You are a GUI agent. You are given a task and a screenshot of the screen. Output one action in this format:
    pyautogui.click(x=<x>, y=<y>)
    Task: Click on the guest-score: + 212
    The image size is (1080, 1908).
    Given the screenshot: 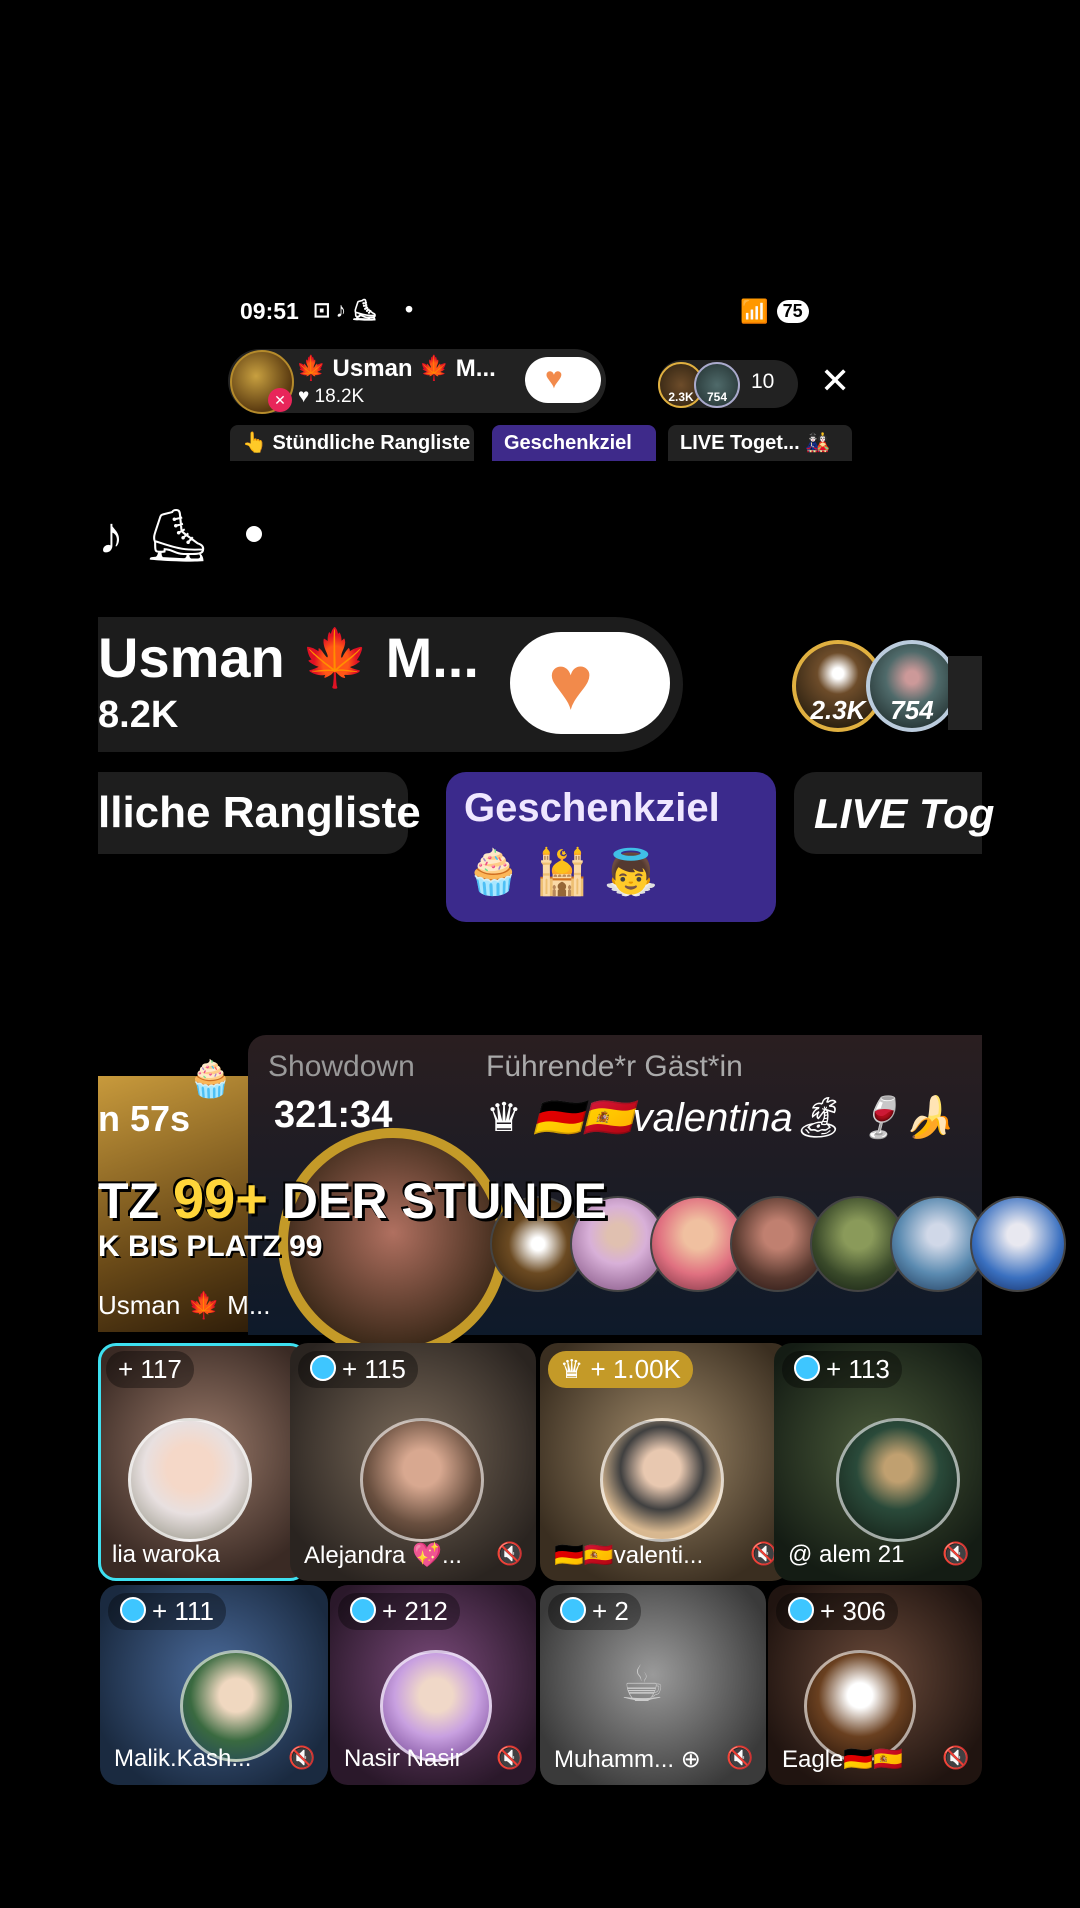 What is the action you would take?
    pyautogui.click(x=415, y=1611)
    